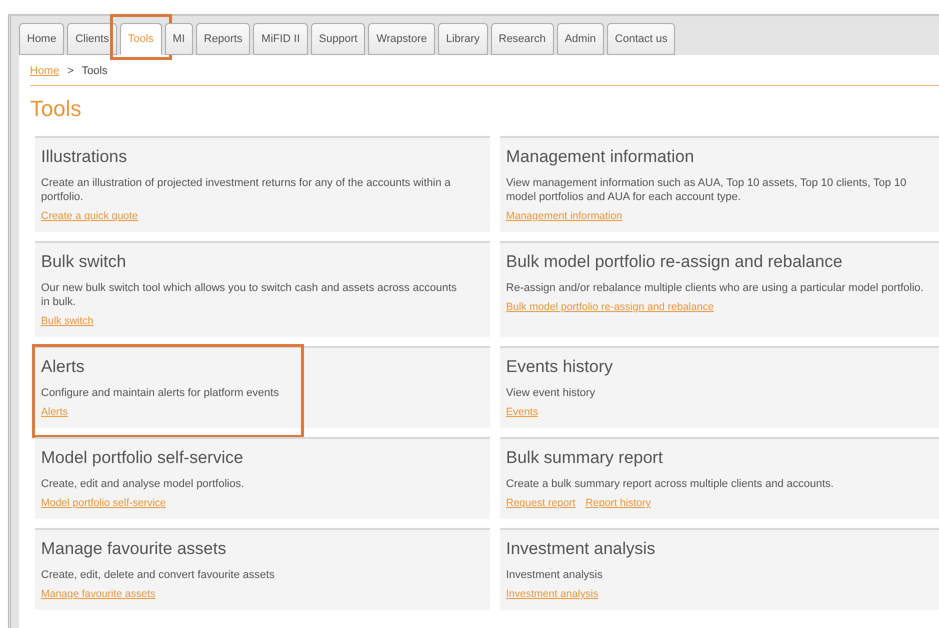  Describe the element at coordinates (551, 393) in the screenshot. I see `card-description: View event history` at that location.